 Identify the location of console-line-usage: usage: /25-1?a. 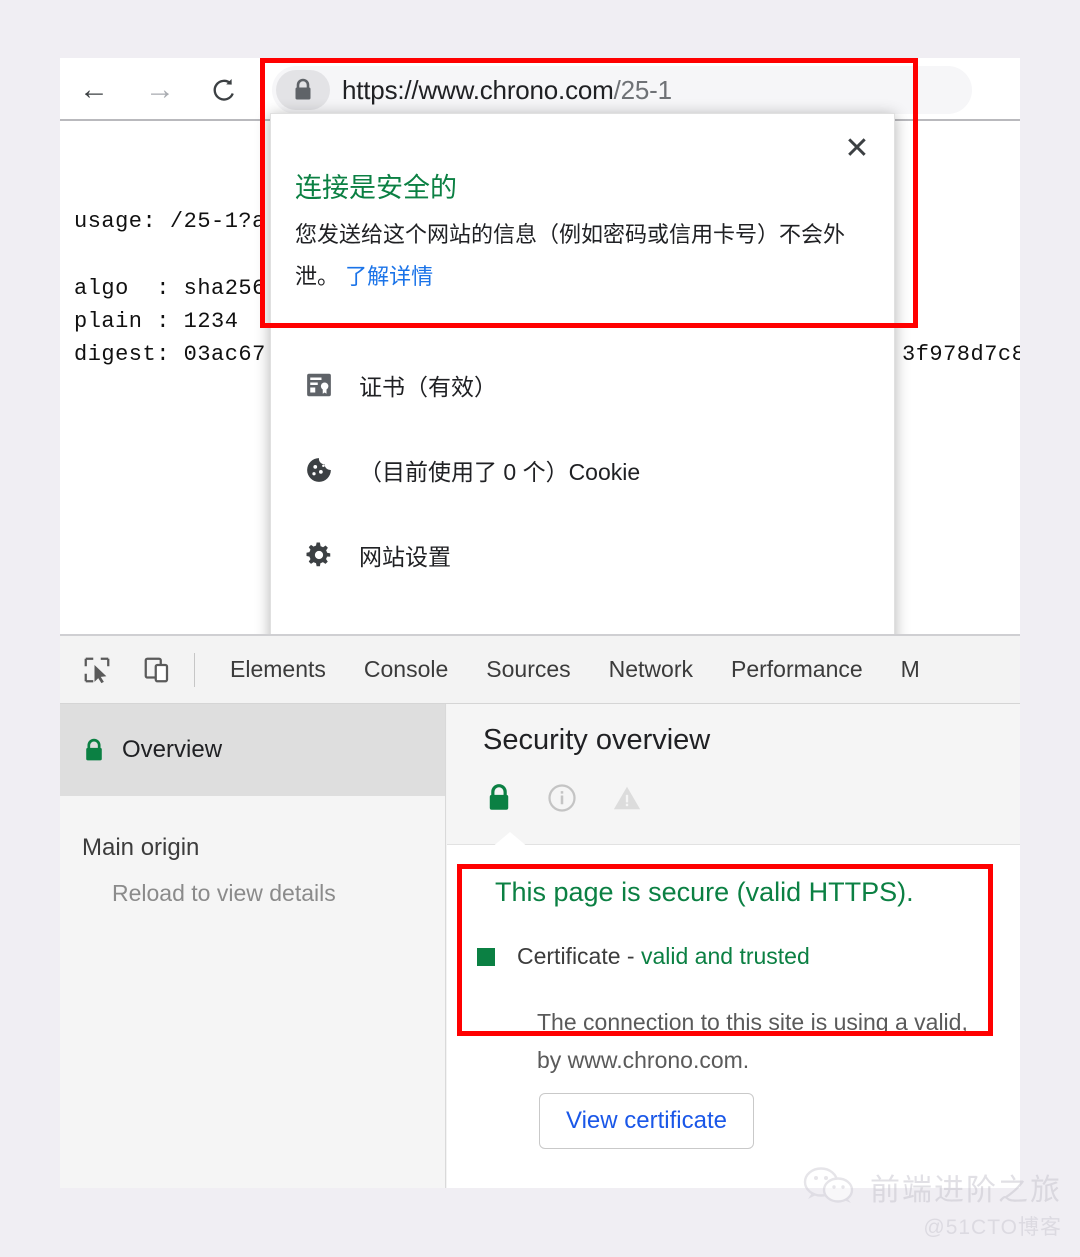
(170, 221).